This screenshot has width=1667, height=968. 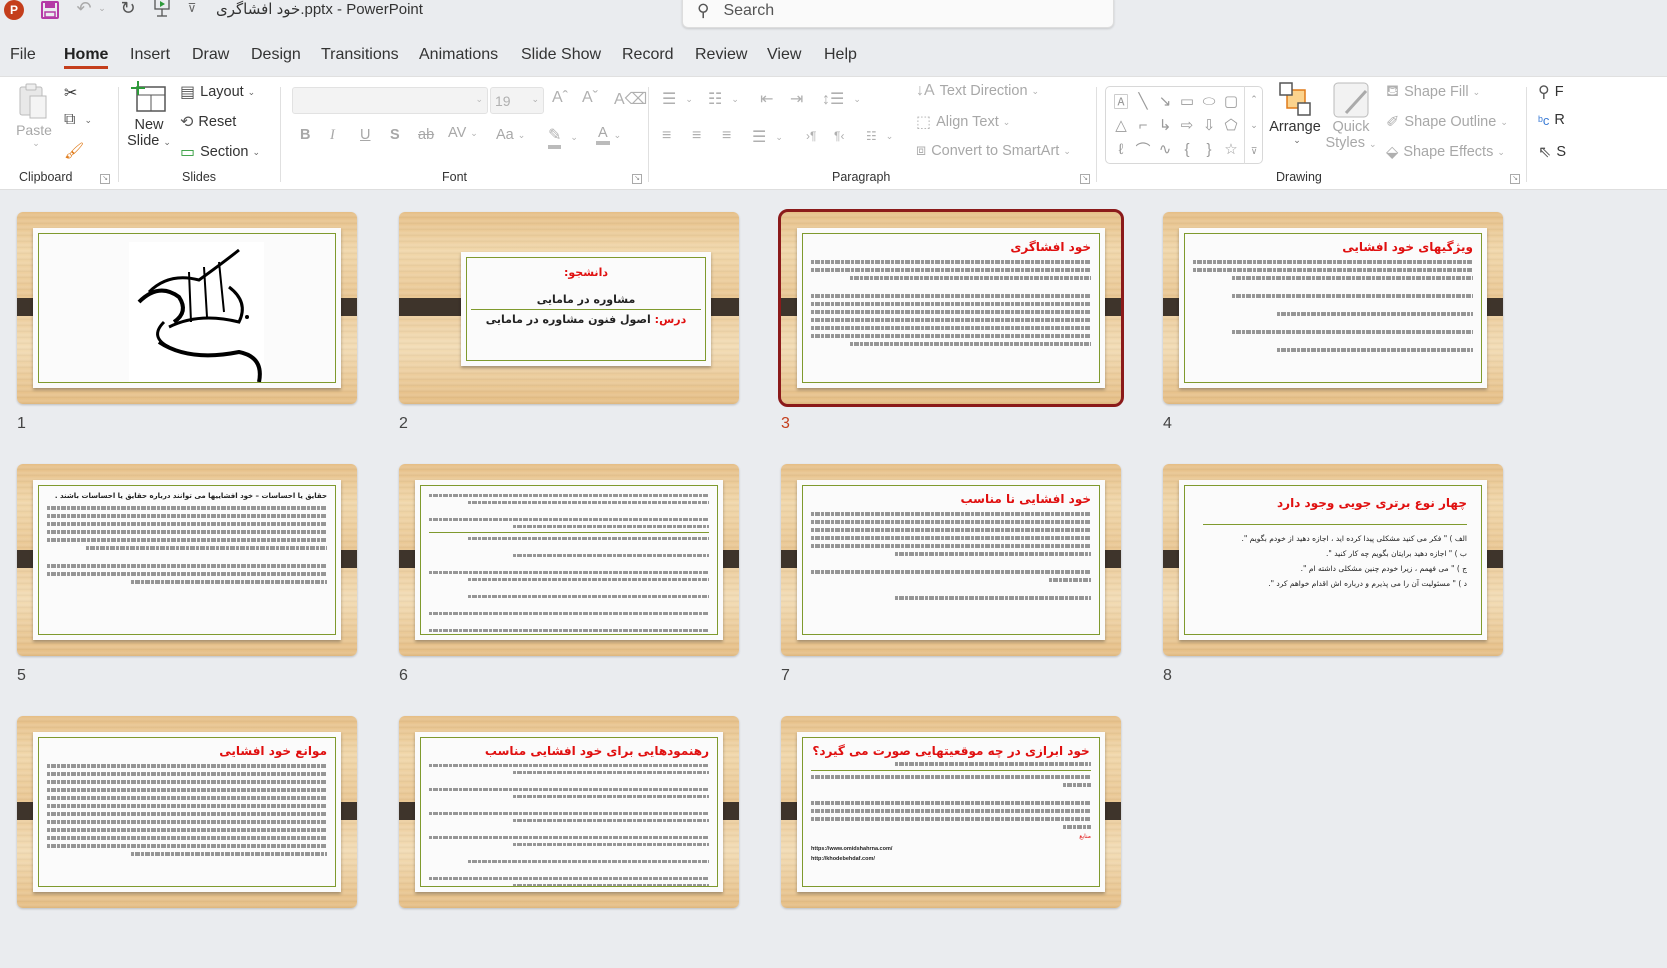 What do you see at coordinates (102, 9) in the screenshot?
I see `undo-dropdown-icon: ⌄` at bounding box center [102, 9].